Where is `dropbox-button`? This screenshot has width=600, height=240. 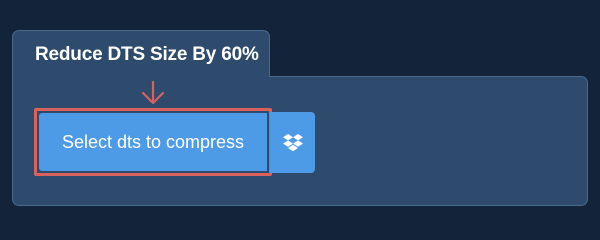 dropbox-button is located at coordinates (292, 142).